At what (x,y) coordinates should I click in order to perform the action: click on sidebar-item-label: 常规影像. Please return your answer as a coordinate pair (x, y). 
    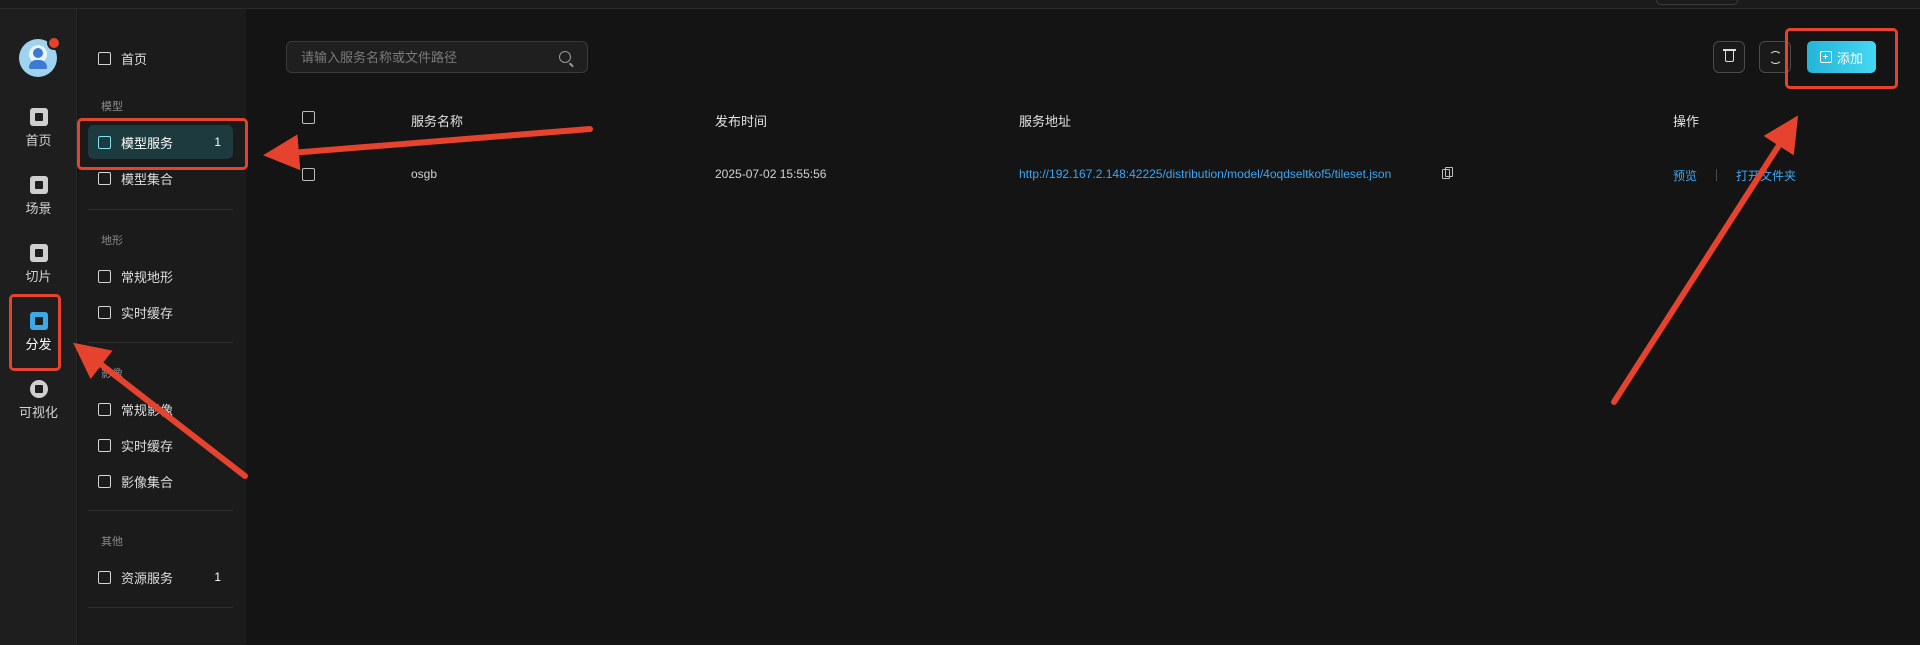
    Looking at the image, I should click on (147, 410).